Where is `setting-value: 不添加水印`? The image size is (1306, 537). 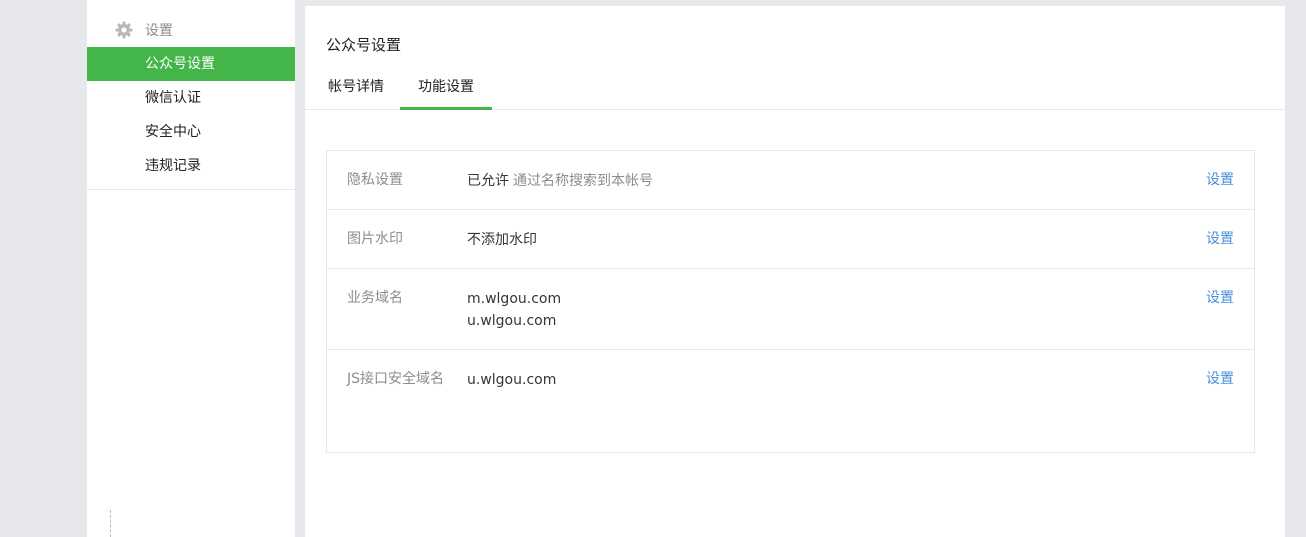
setting-value: 不添加水印 is located at coordinates (502, 240).